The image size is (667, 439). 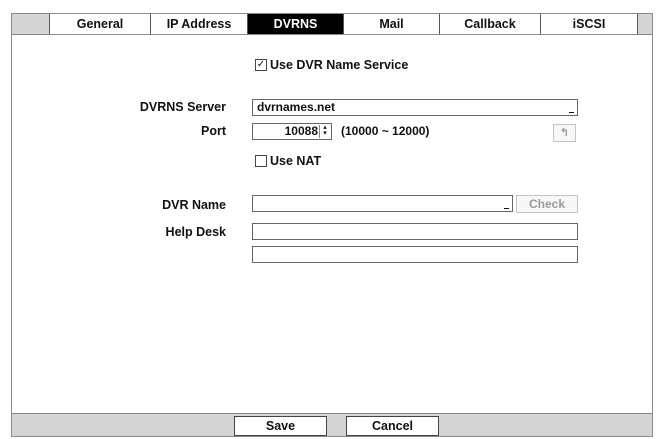 I want to click on help-desk-label: Help Desk, so click(x=195, y=232).